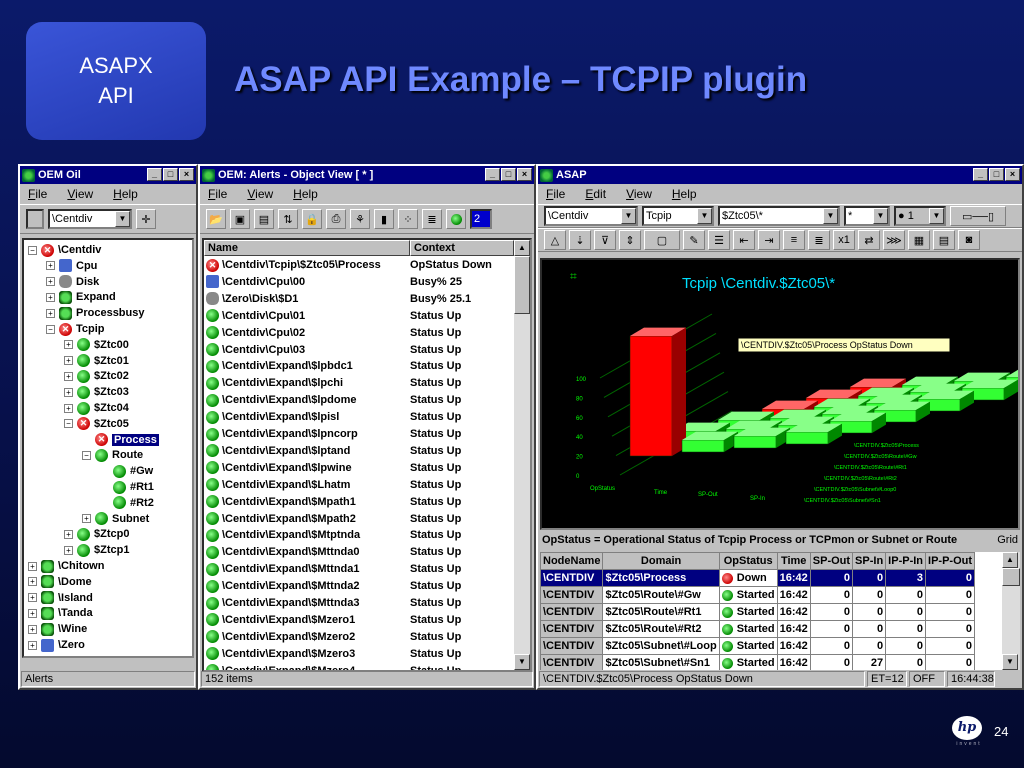 This screenshot has width=1024, height=768. What do you see at coordinates (522, 285) in the screenshot?
I see `scroll-thumb` at bounding box center [522, 285].